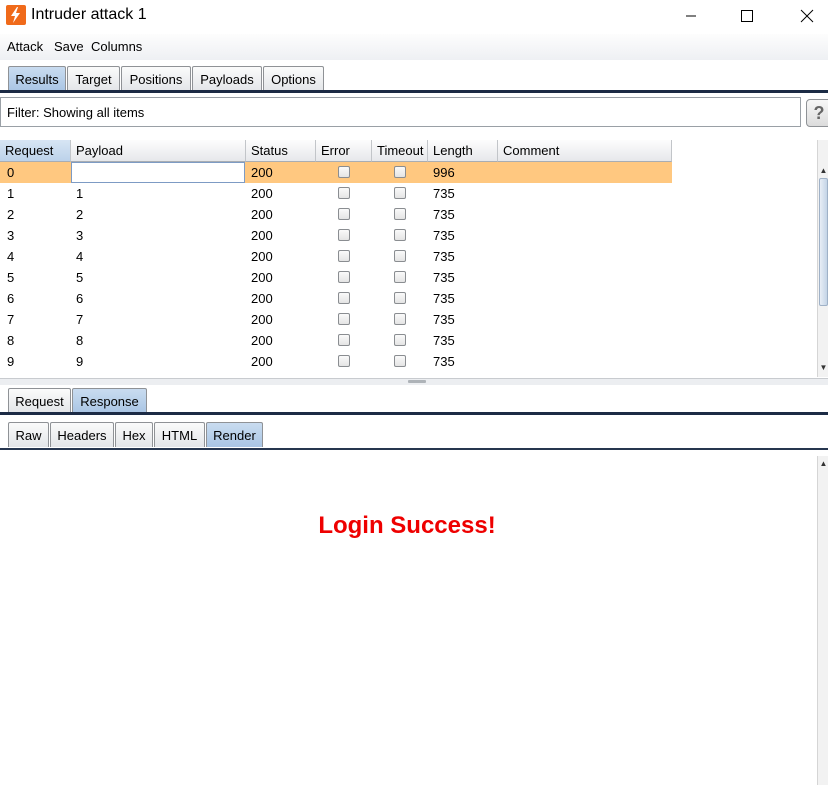  Describe the element at coordinates (37, 78) in the screenshot. I see `tab-results: Results` at that location.